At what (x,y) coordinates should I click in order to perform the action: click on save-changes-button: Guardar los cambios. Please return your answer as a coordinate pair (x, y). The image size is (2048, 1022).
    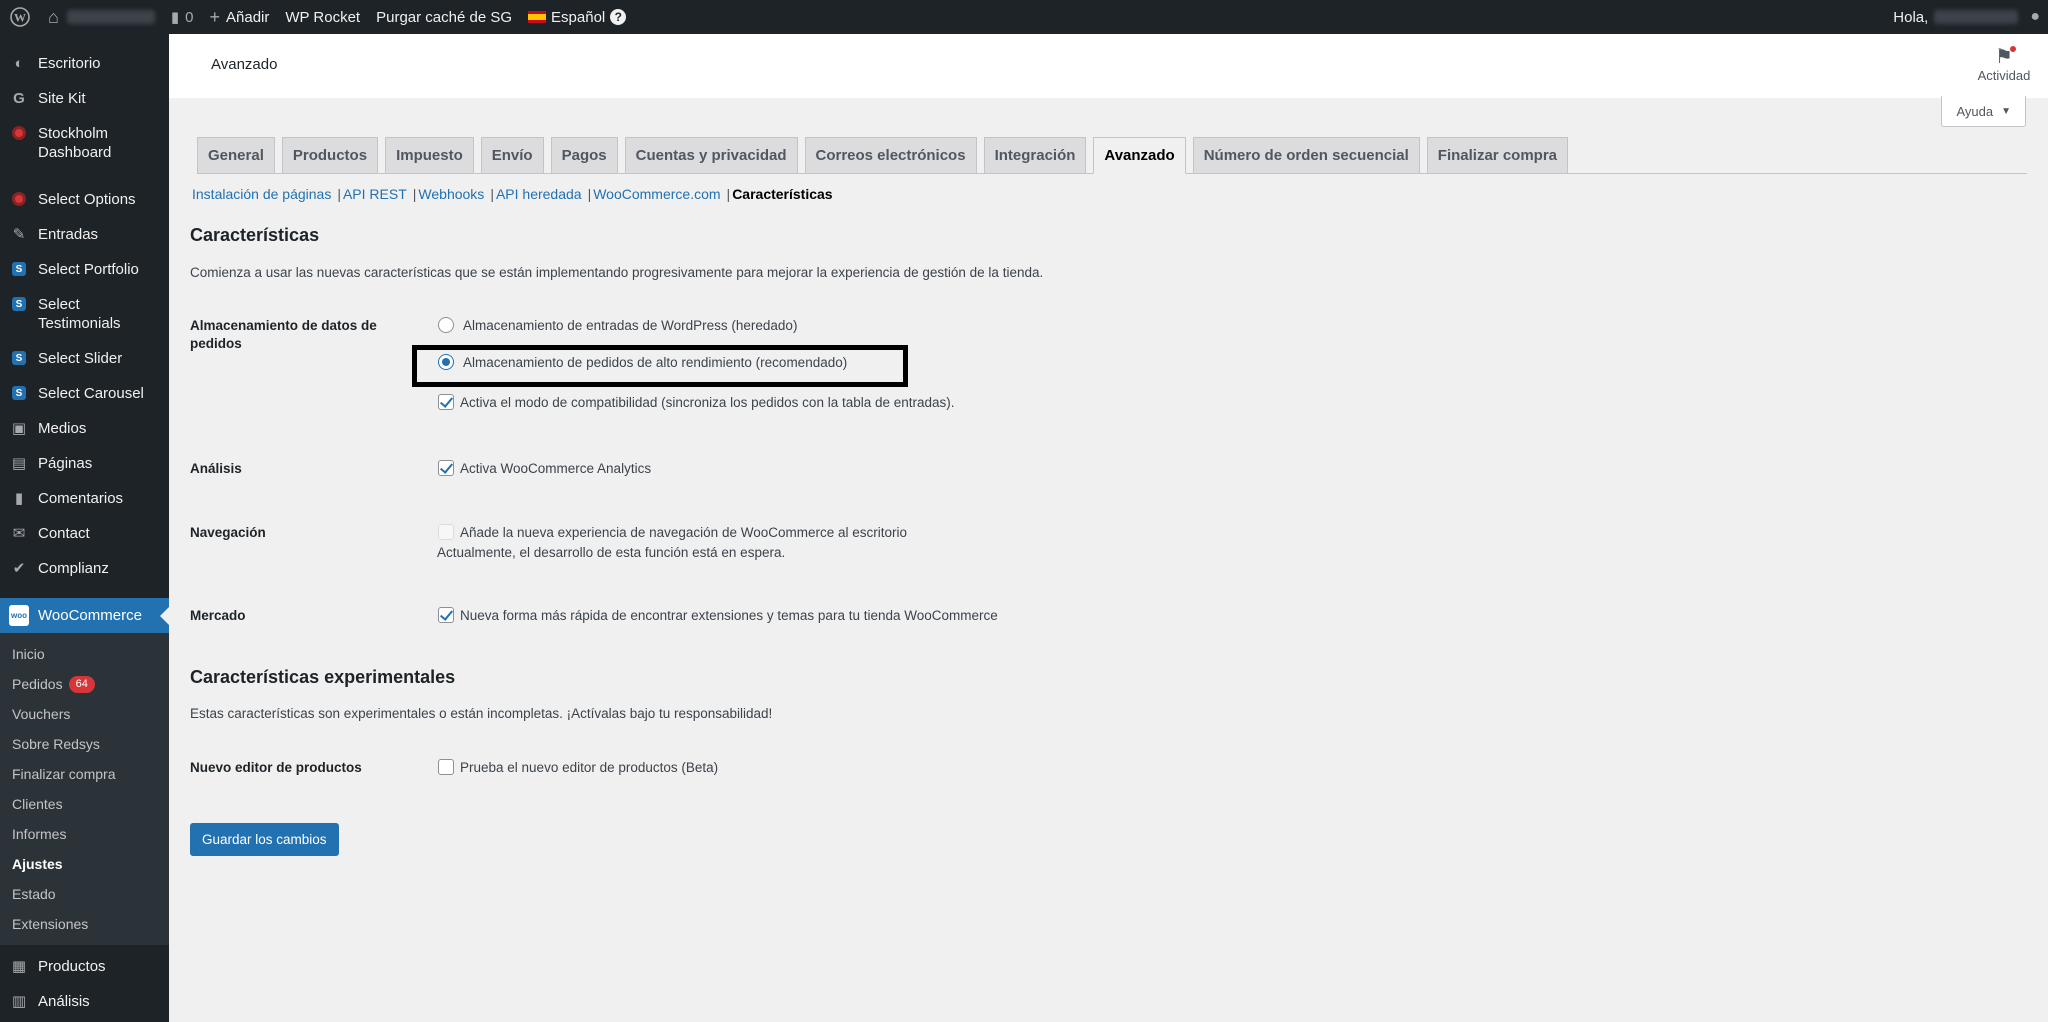
    Looking at the image, I should click on (264, 839).